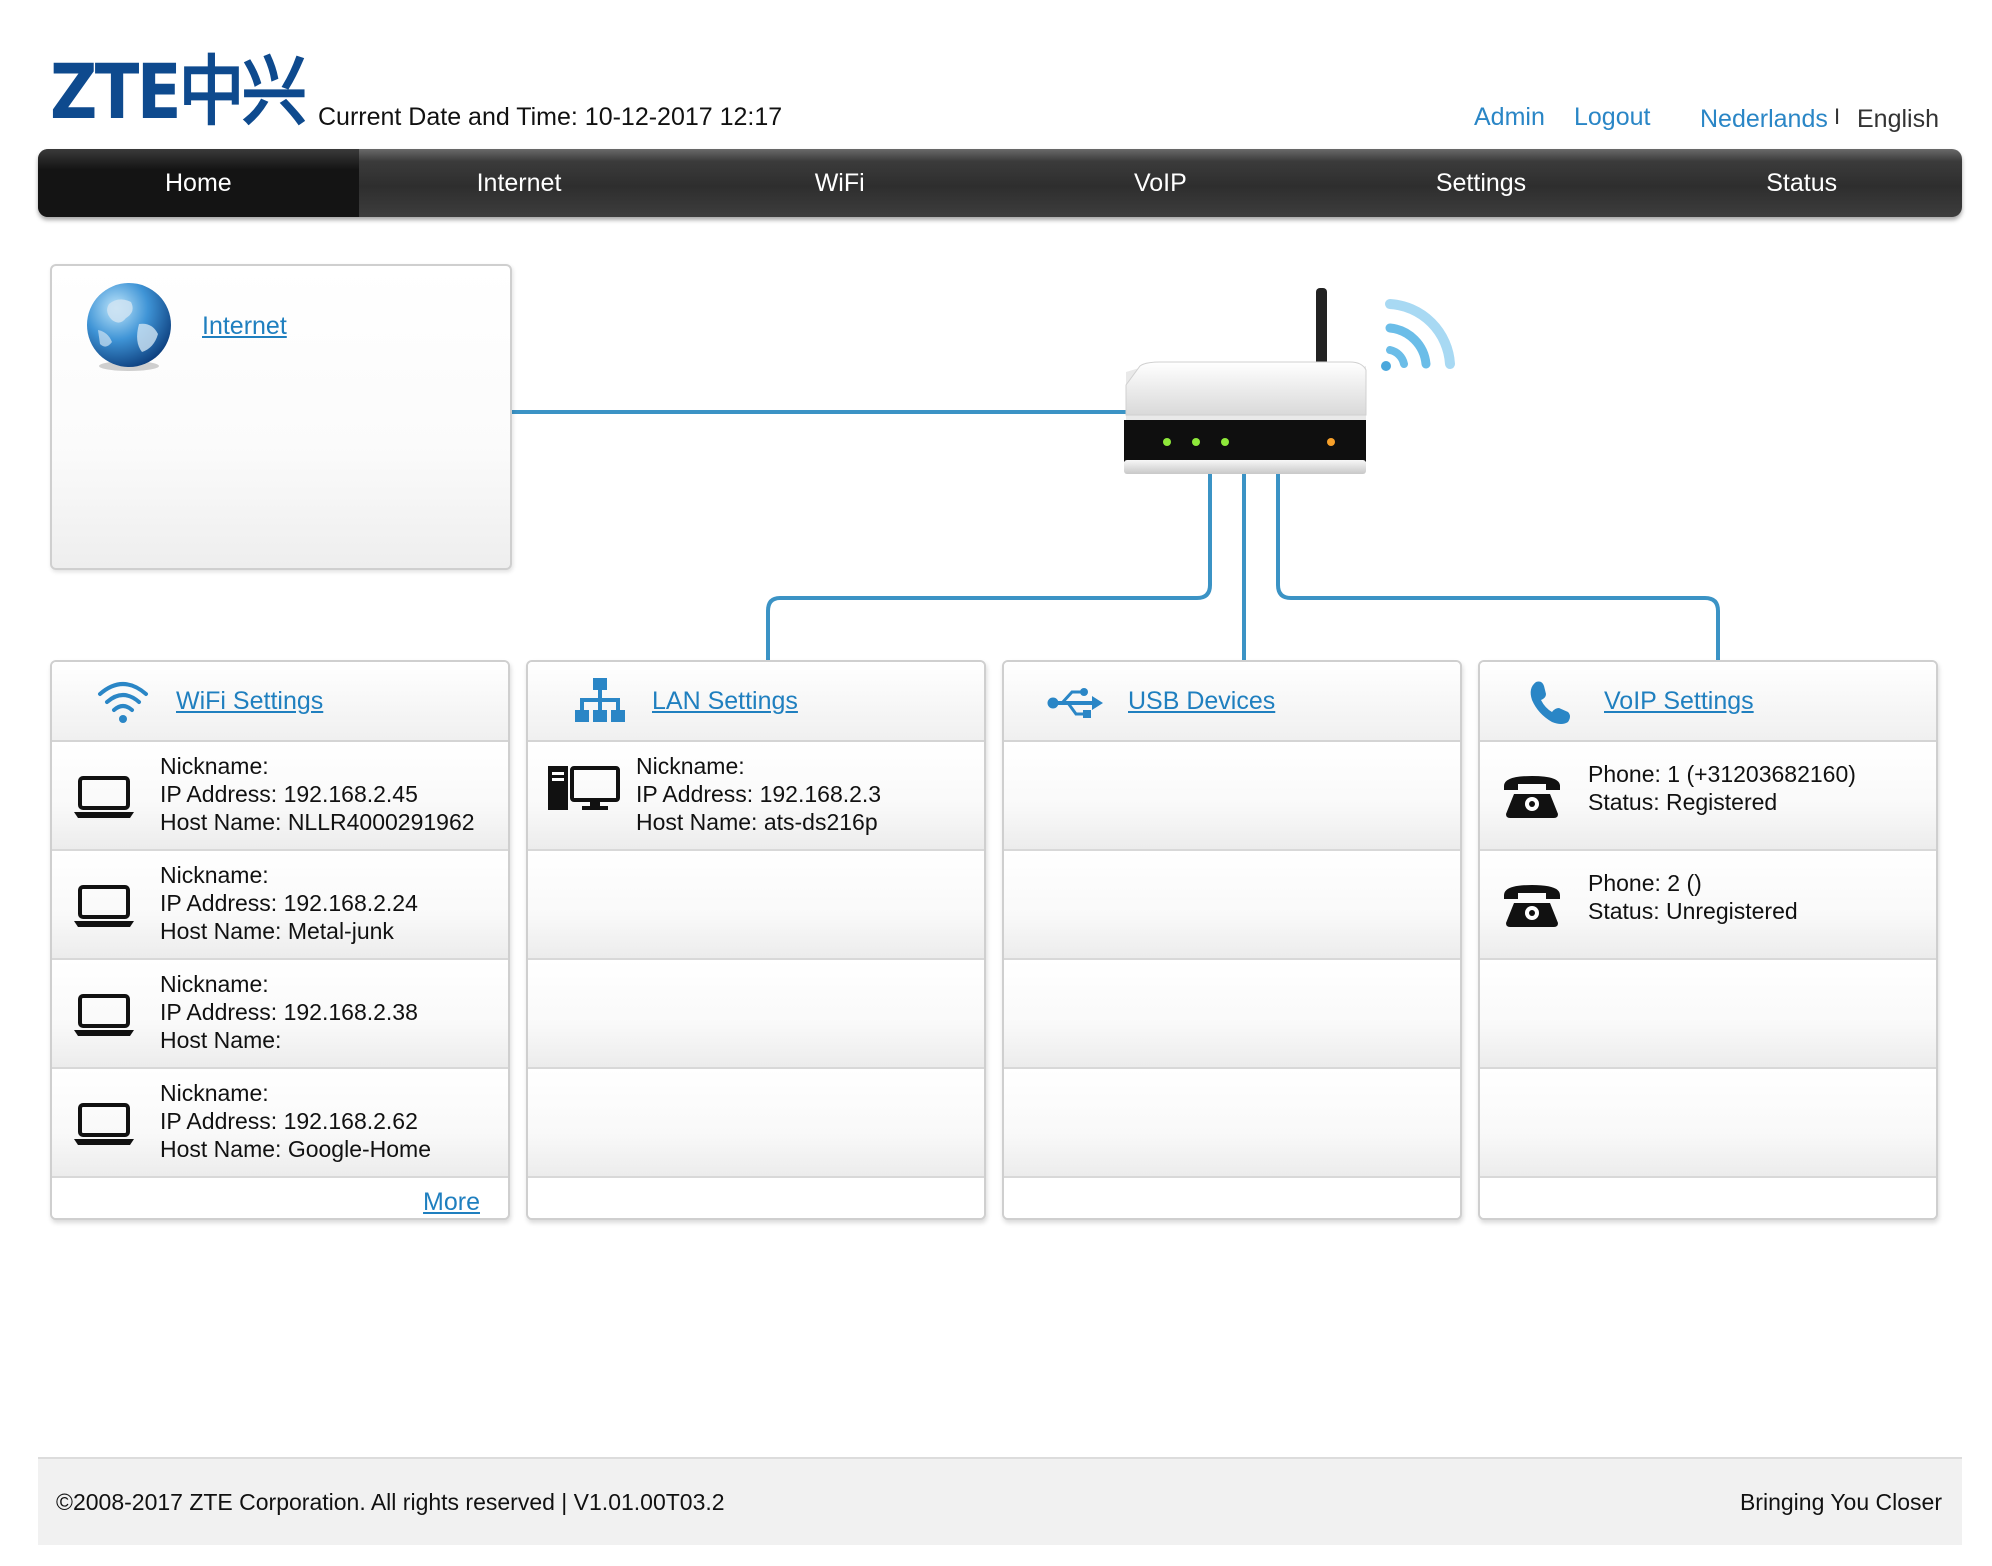  What do you see at coordinates (1232, 1198) in the screenshot?
I see `usb-panel-footer` at bounding box center [1232, 1198].